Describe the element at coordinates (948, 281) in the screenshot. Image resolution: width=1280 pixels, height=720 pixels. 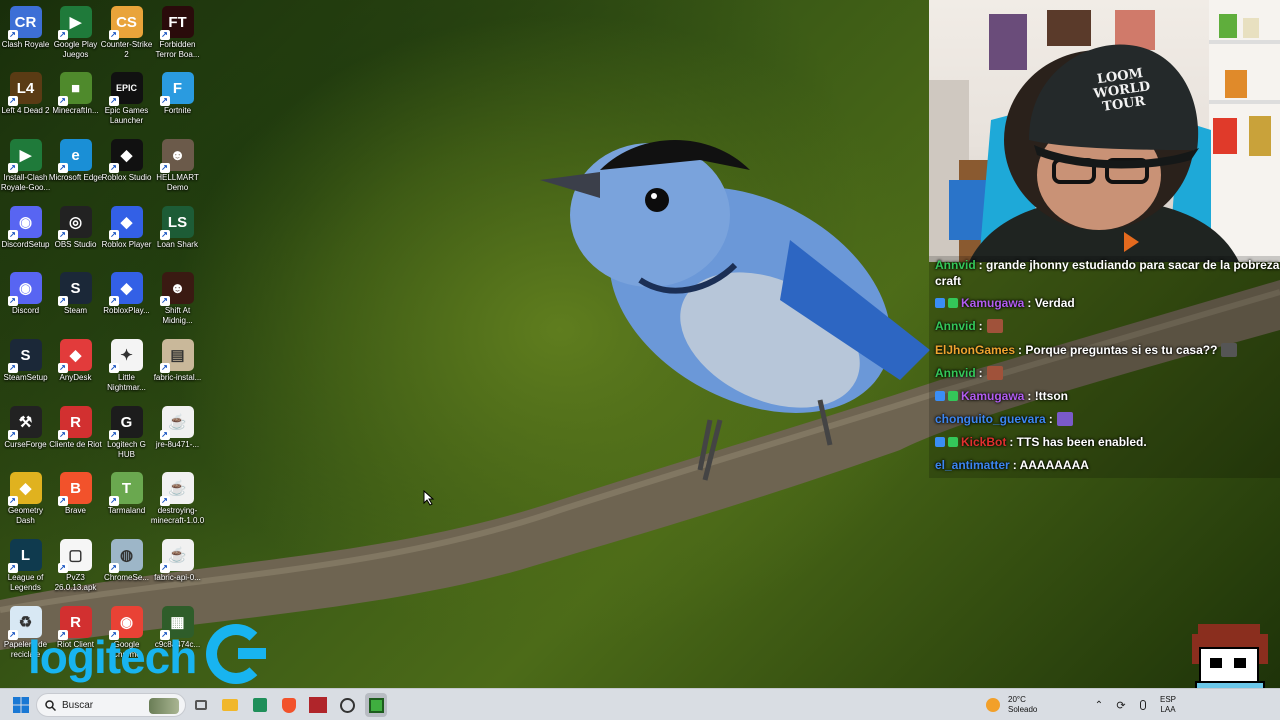
I see `chat-text: craft` at that location.